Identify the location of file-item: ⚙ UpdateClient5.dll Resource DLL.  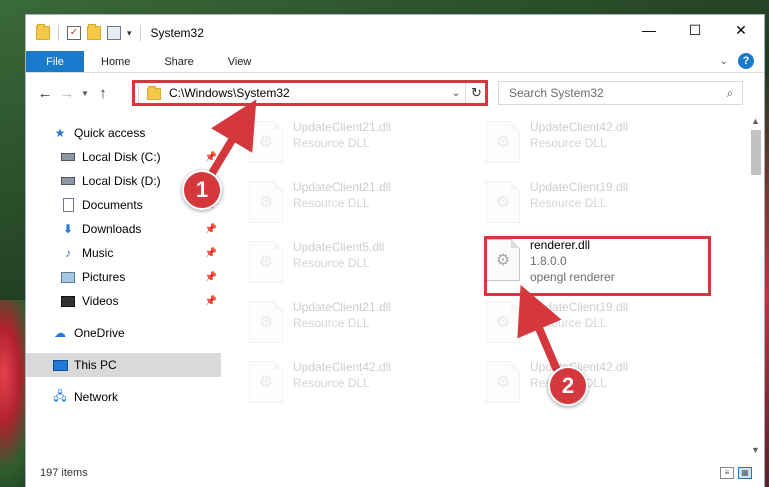
(364, 265).